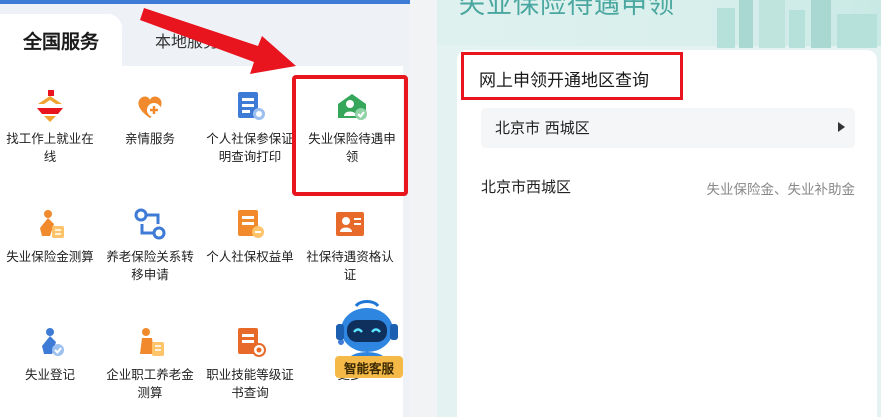  I want to click on service-family: 亲情服务, so click(150, 118).